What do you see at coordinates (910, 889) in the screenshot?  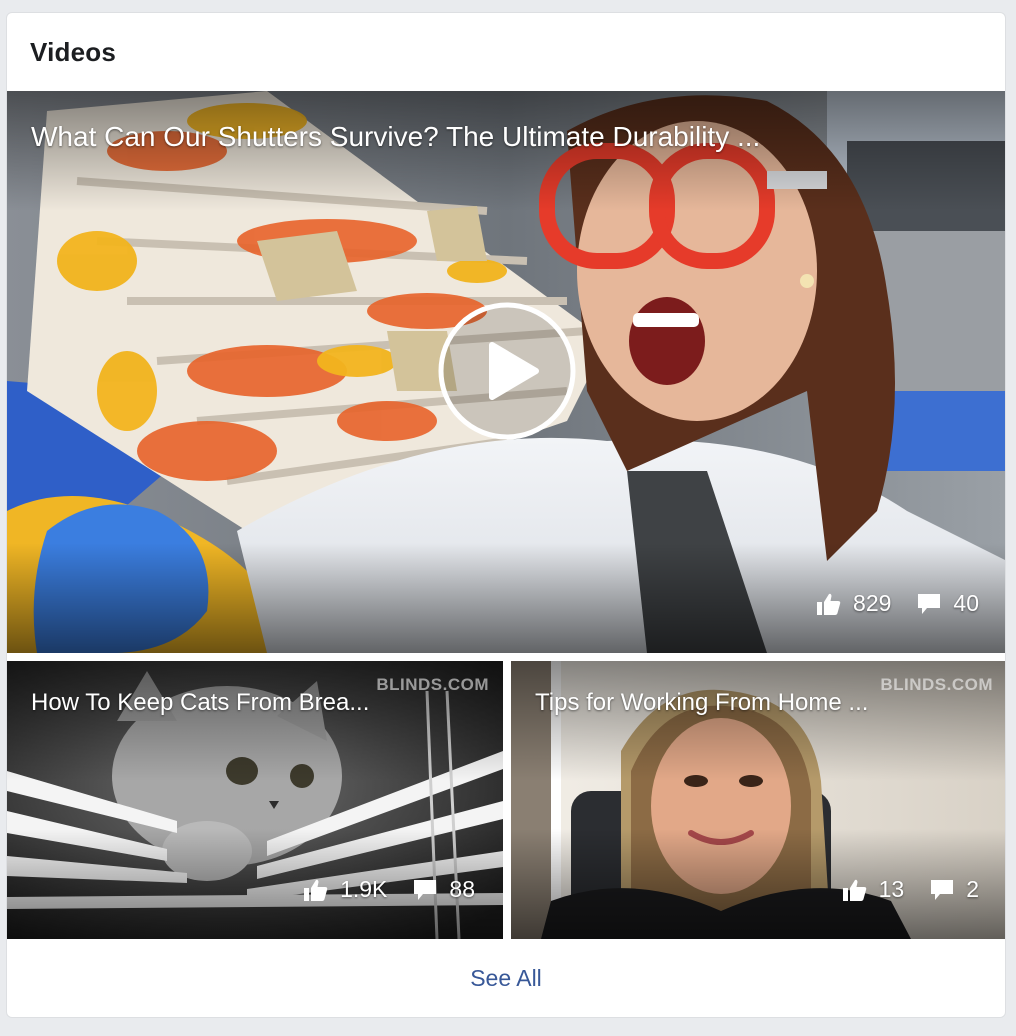 I see `video-stats: 13 2` at bounding box center [910, 889].